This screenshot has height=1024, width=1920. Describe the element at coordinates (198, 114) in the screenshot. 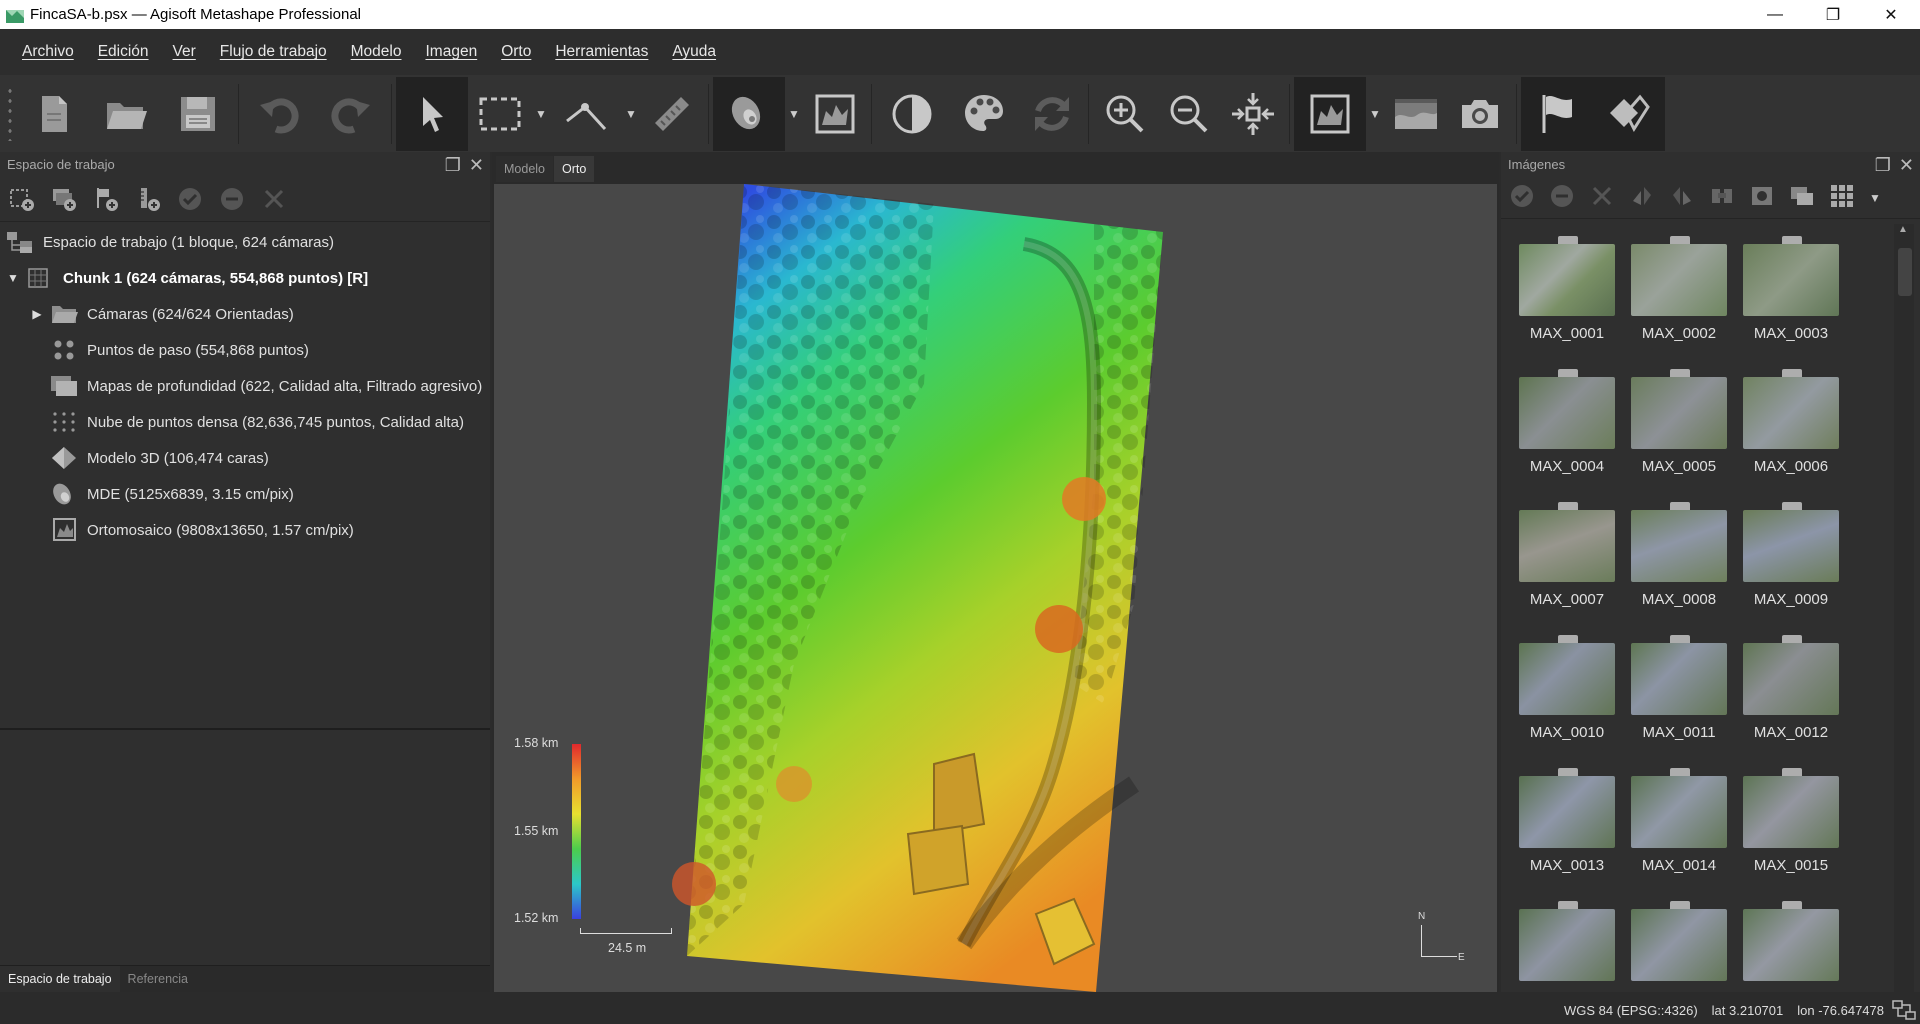

I see `save-project-button` at that location.